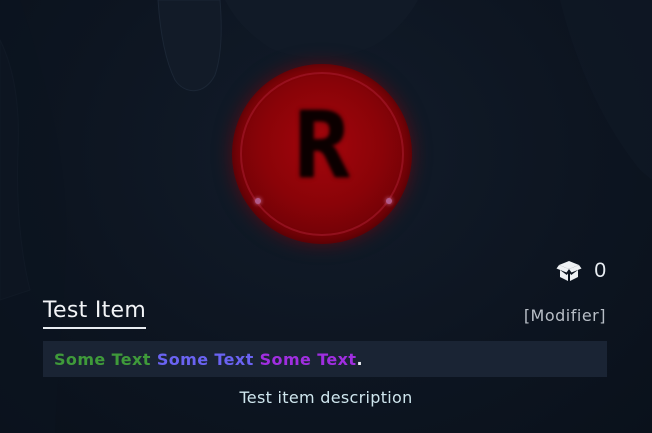 The width and height of the screenshot is (652, 433). I want to click on item-title: Test Item, so click(95, 313).